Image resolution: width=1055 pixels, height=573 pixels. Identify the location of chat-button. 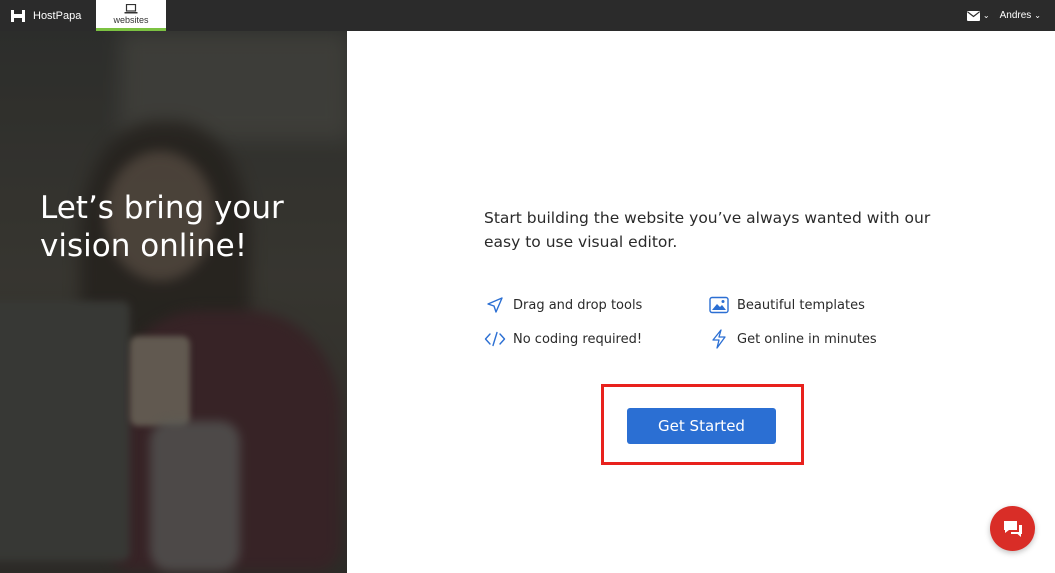
(1012, 528).